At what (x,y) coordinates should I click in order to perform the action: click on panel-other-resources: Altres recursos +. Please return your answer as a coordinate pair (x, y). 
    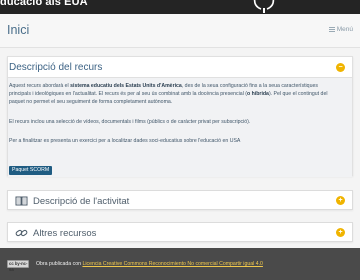
    Looking at the image, I should click on (180, 232).